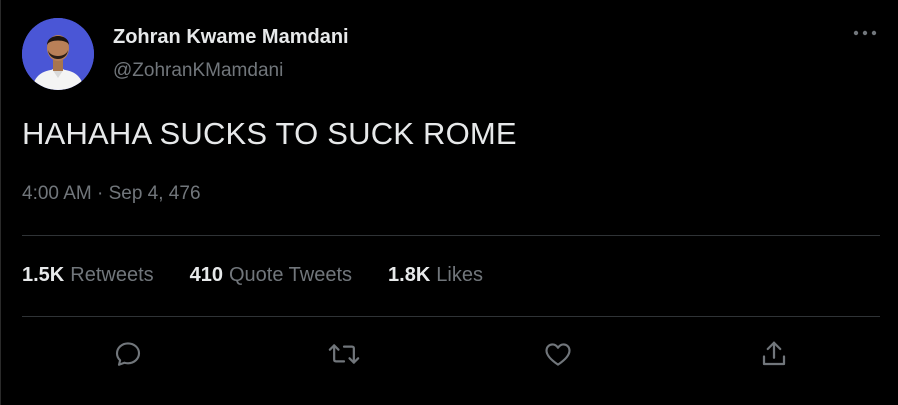 The width and height of the screenshot is (898, 405). I want to click on likes-label: Likes, so click(459, 275).